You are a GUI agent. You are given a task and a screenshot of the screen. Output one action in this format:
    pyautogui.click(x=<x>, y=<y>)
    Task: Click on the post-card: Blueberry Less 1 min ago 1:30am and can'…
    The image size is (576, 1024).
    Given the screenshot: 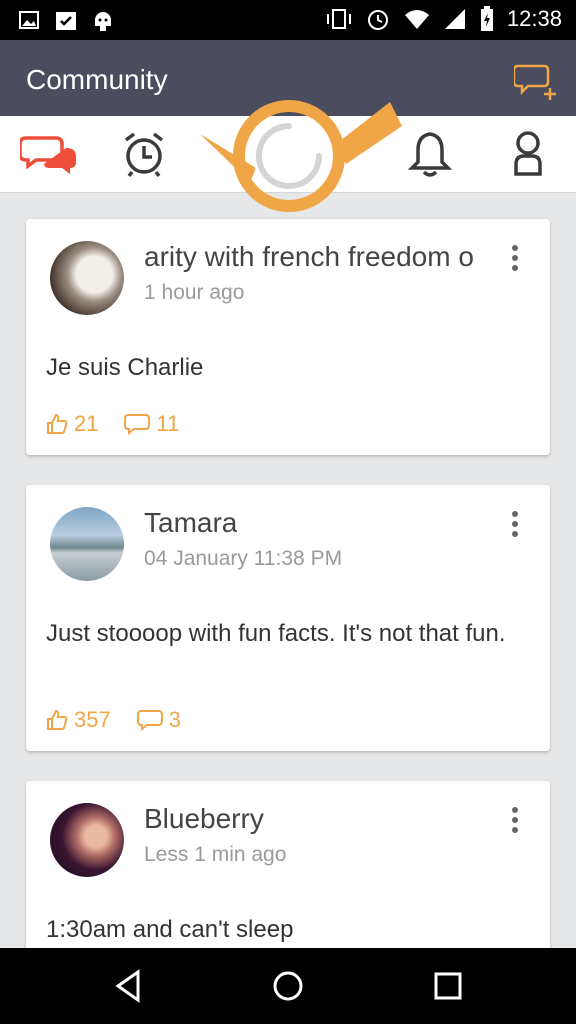 What is the action you would take?
    pyautogui.click(x=288, y=864)
    